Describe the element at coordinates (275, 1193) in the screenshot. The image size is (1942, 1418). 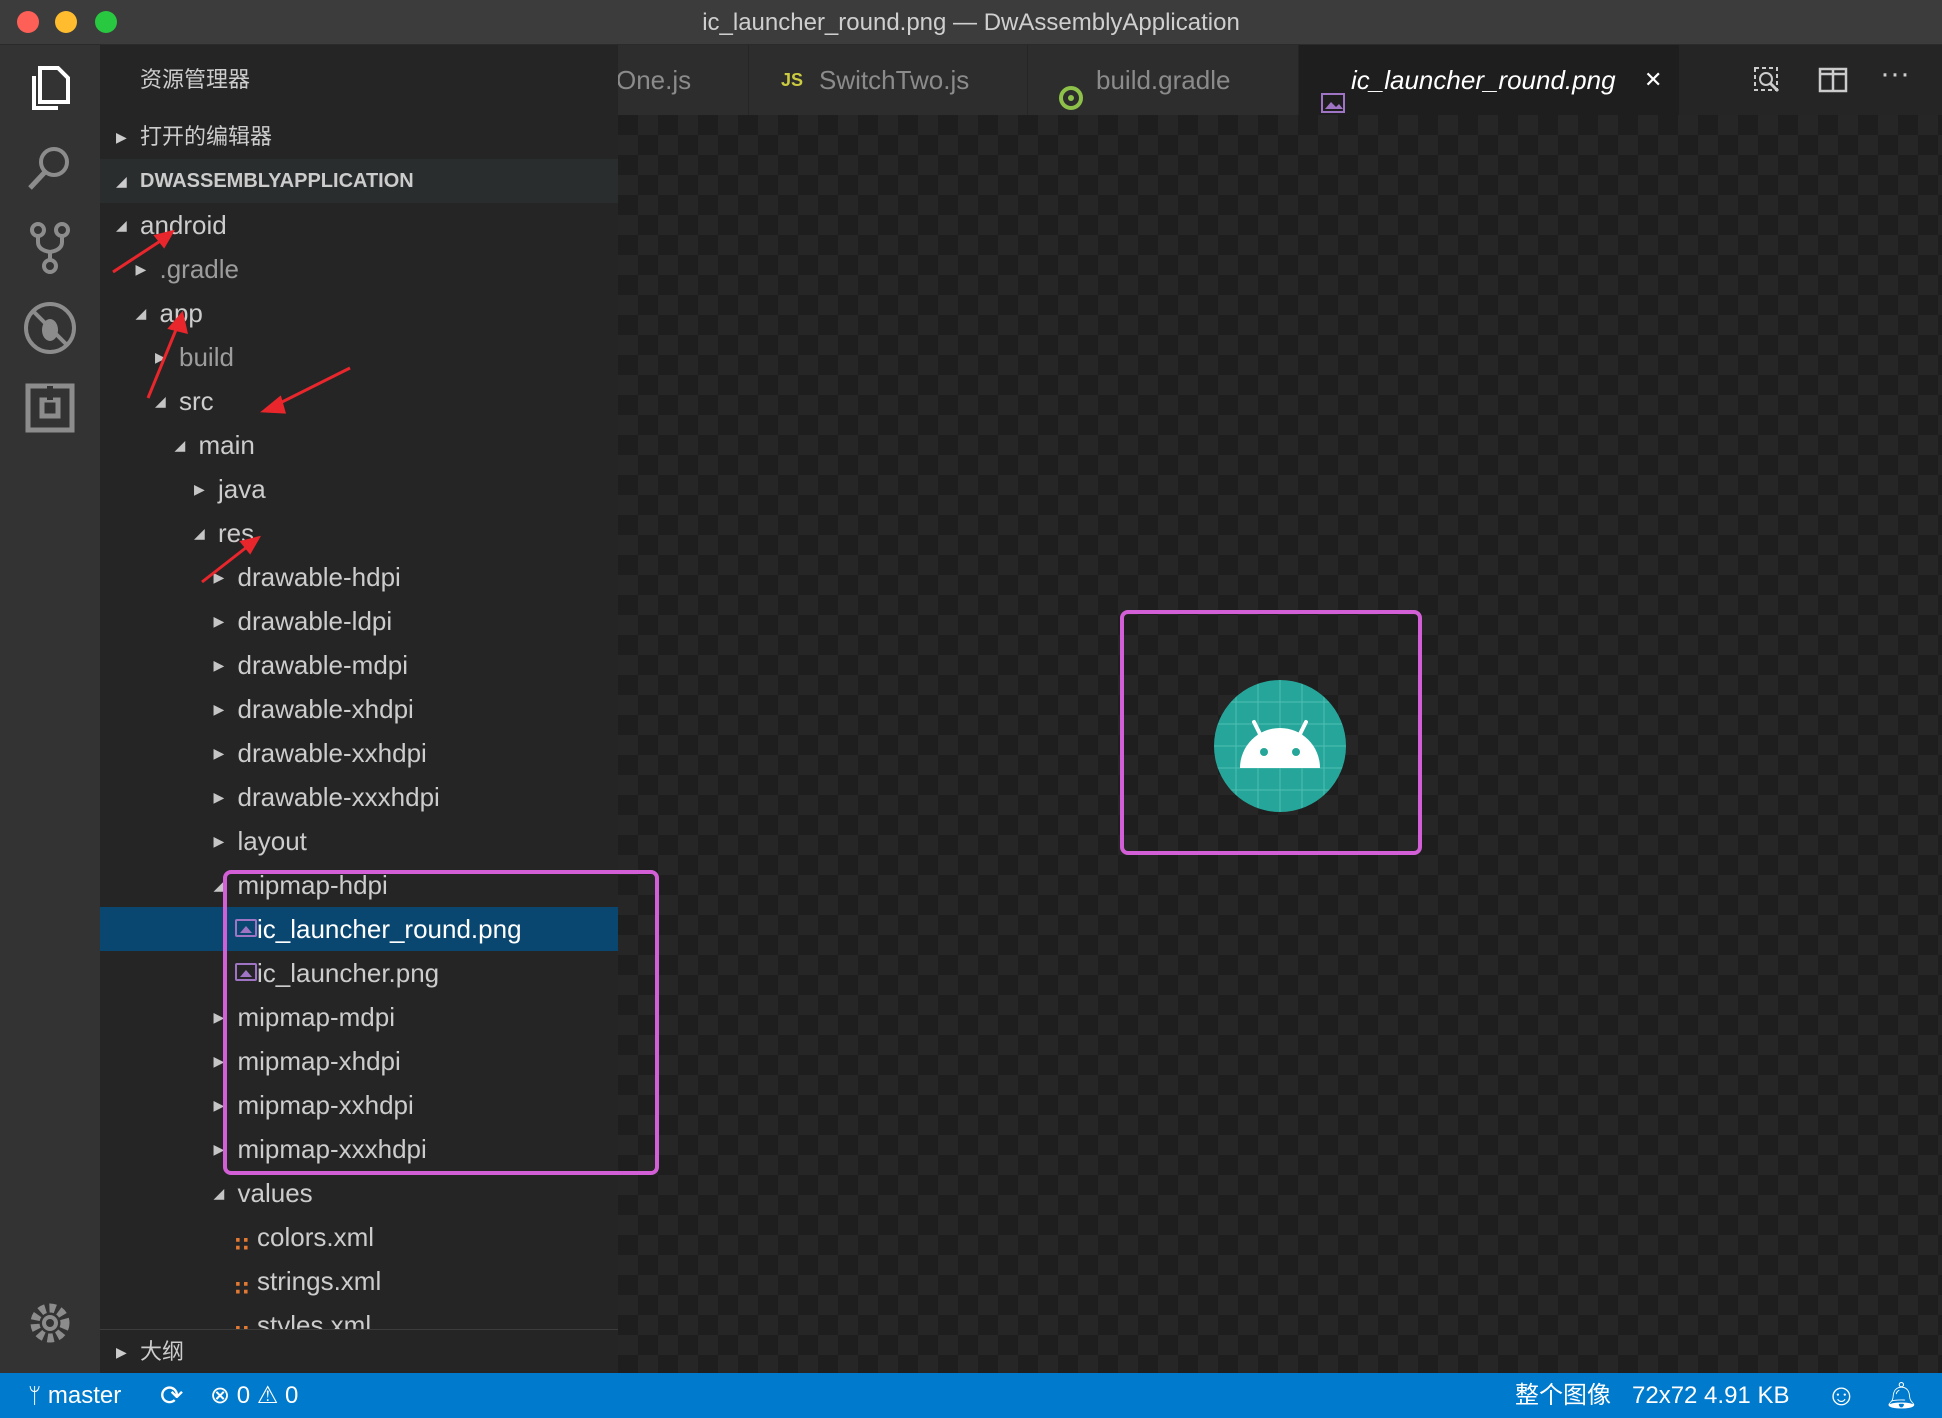
I see `tree-item-label: values` at that location.